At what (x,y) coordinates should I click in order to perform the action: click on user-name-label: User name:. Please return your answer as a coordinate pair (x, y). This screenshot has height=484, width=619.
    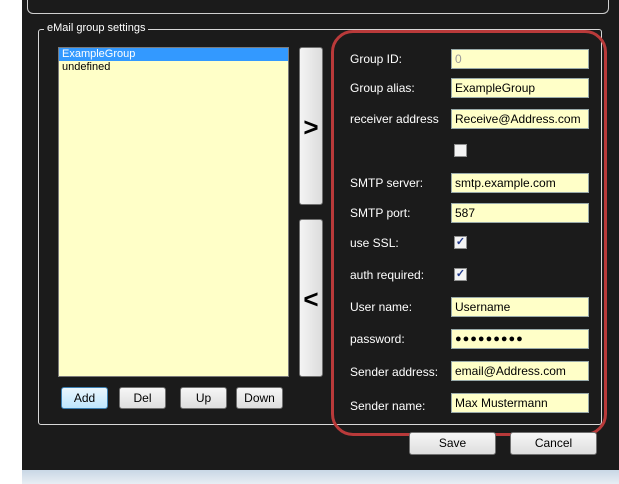
    Looking at the image, I should click on (381, 307).